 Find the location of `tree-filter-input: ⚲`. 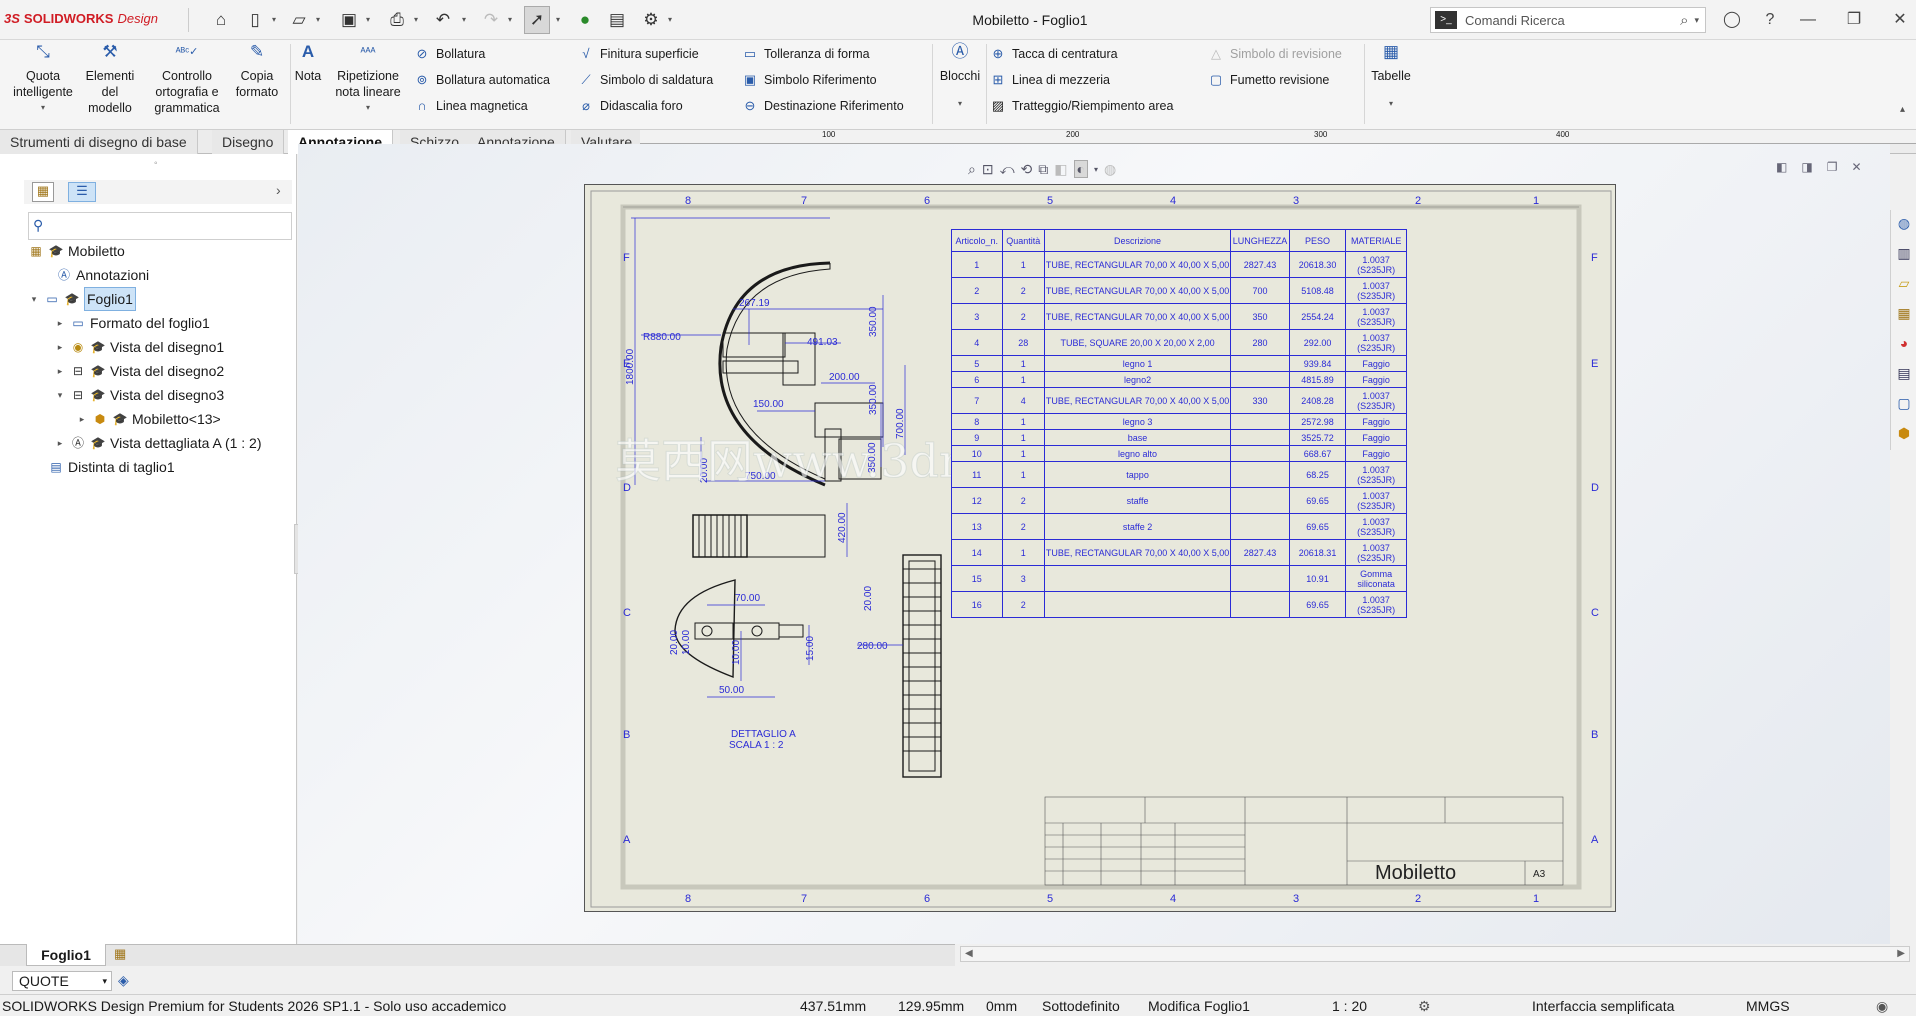

tree-filter-input: ⚲ is located at coordinates (160, 226).